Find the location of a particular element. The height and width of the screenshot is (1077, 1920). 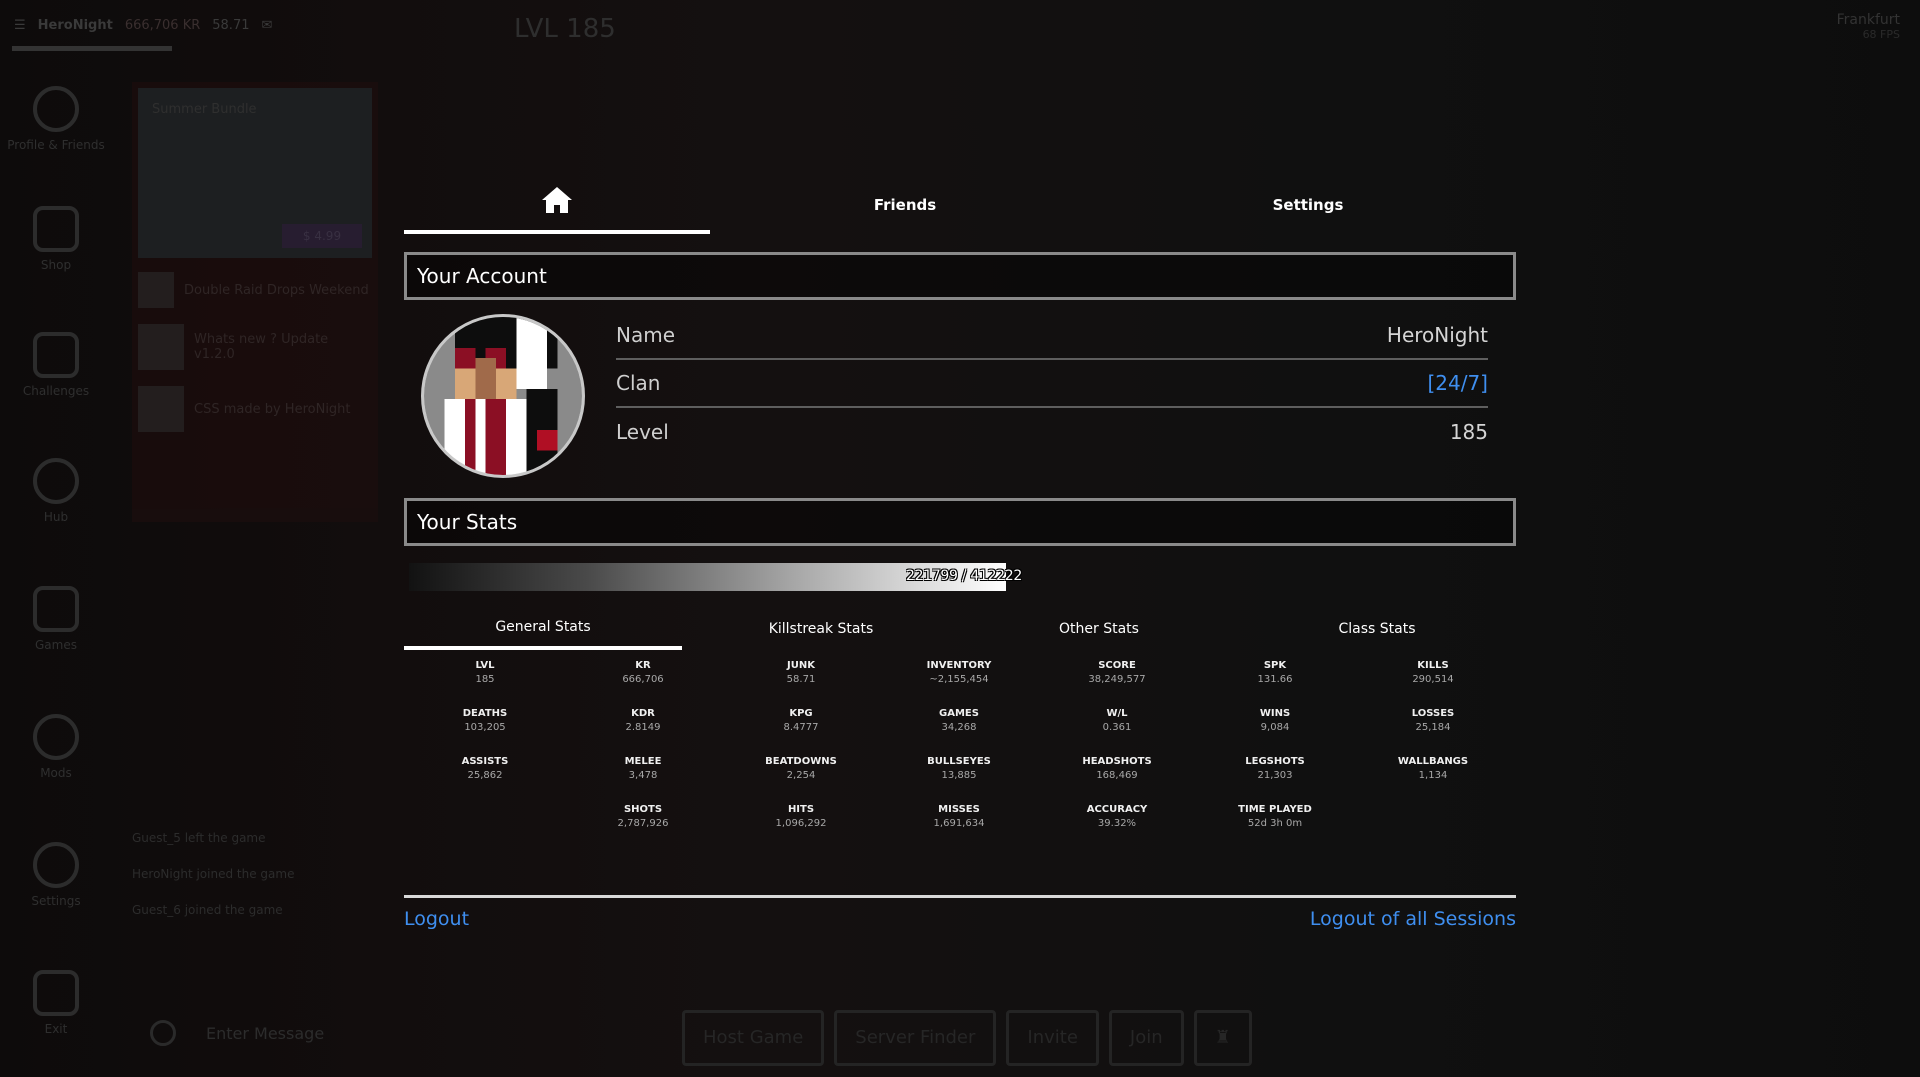

stat-cell: GAMES 34,268 is located at coordinates (959, 720).